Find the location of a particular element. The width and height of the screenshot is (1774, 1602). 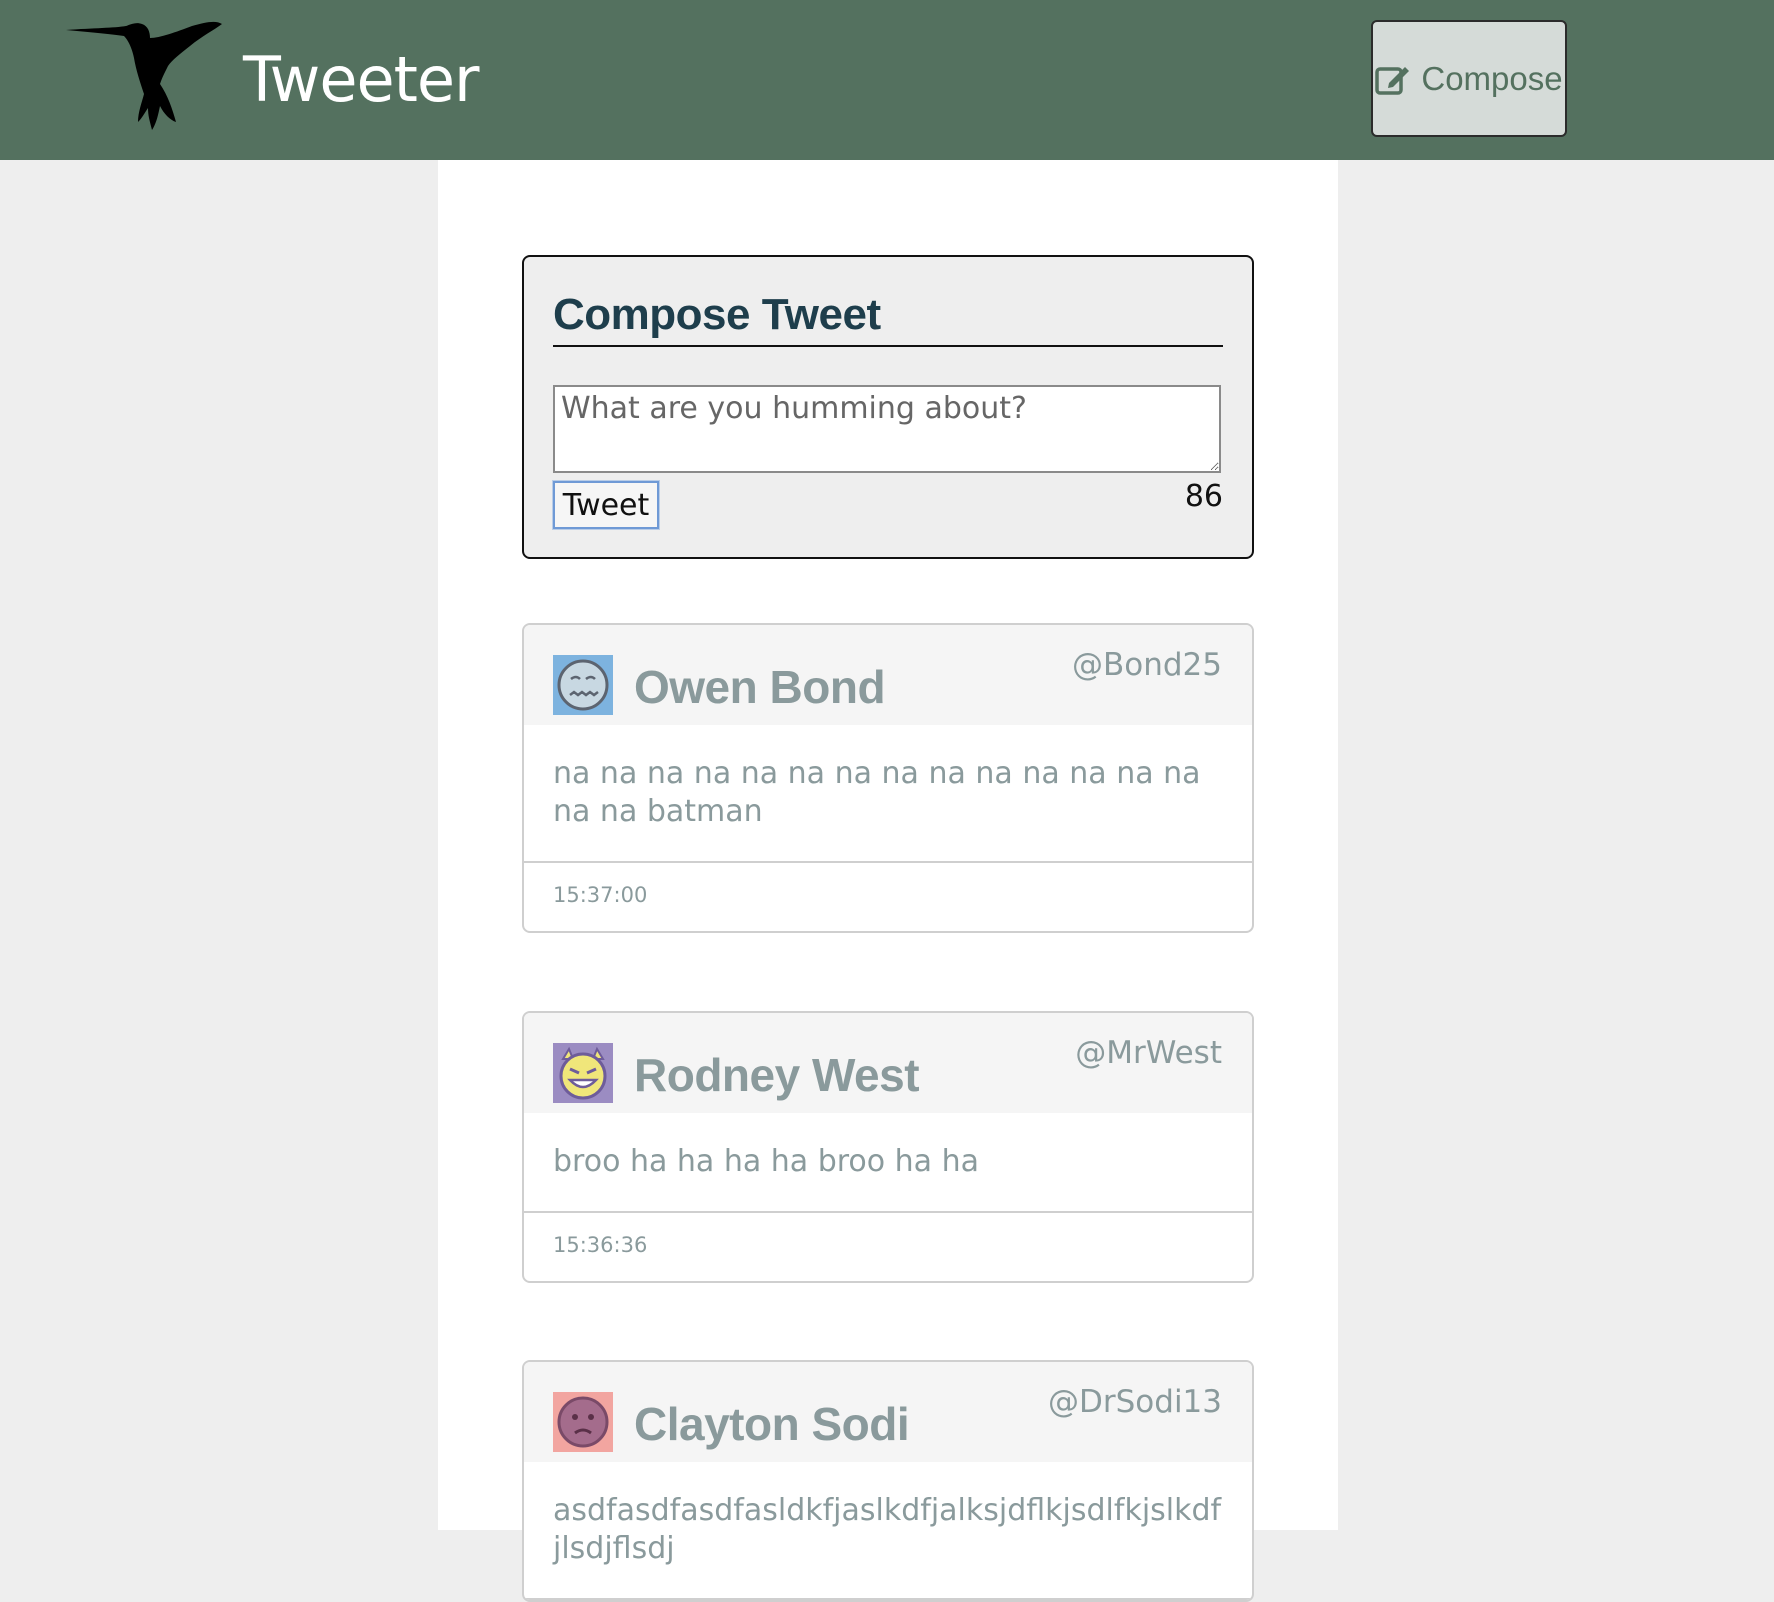

brand-title: Tweeter is located at coordinates (361, 79).